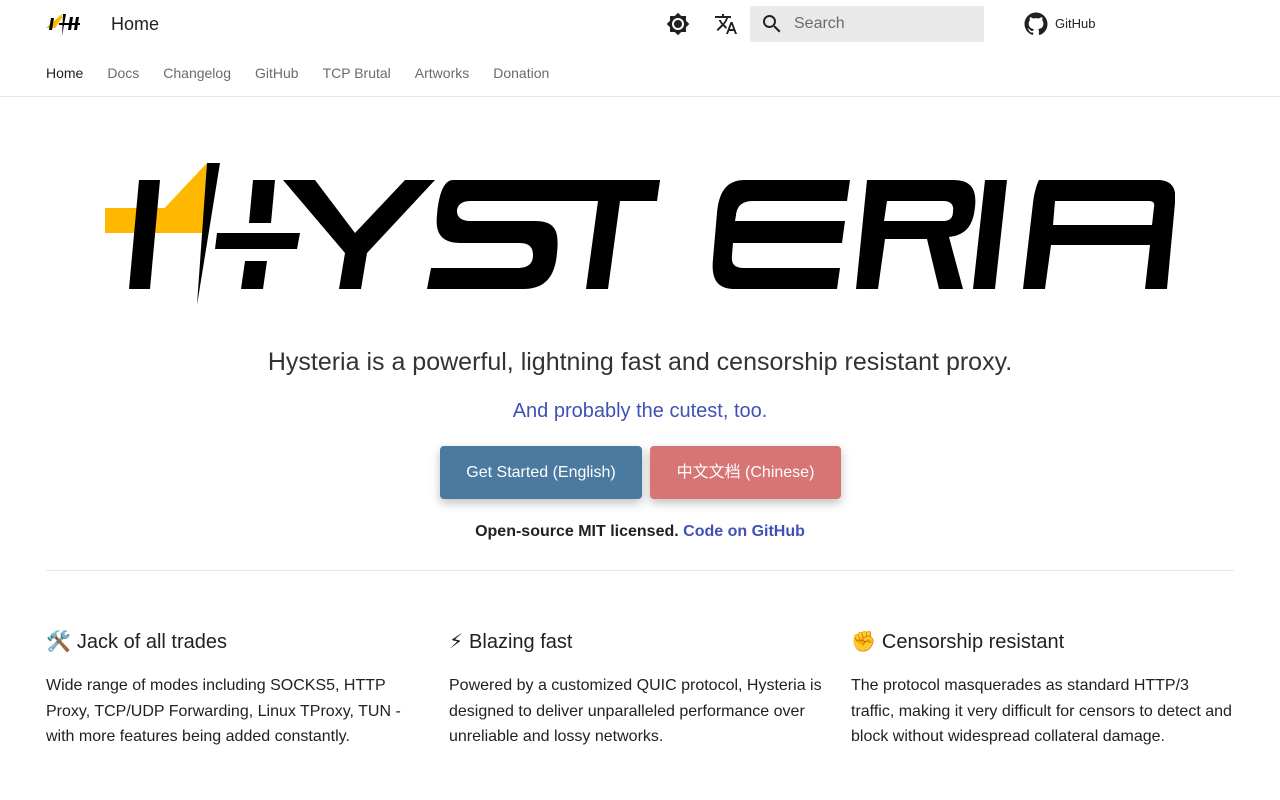 Image resolution: width=1280 pixels, height=800 pixels. Describe the element at coordinates (197, 74) in the screenshot. I see `tab-changelog: Changelog` at that location.